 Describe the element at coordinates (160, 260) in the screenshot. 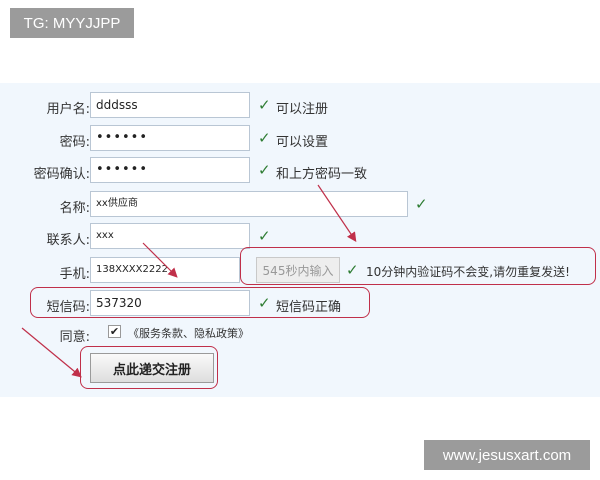

I see `arrow-to-sms-code` at that location.